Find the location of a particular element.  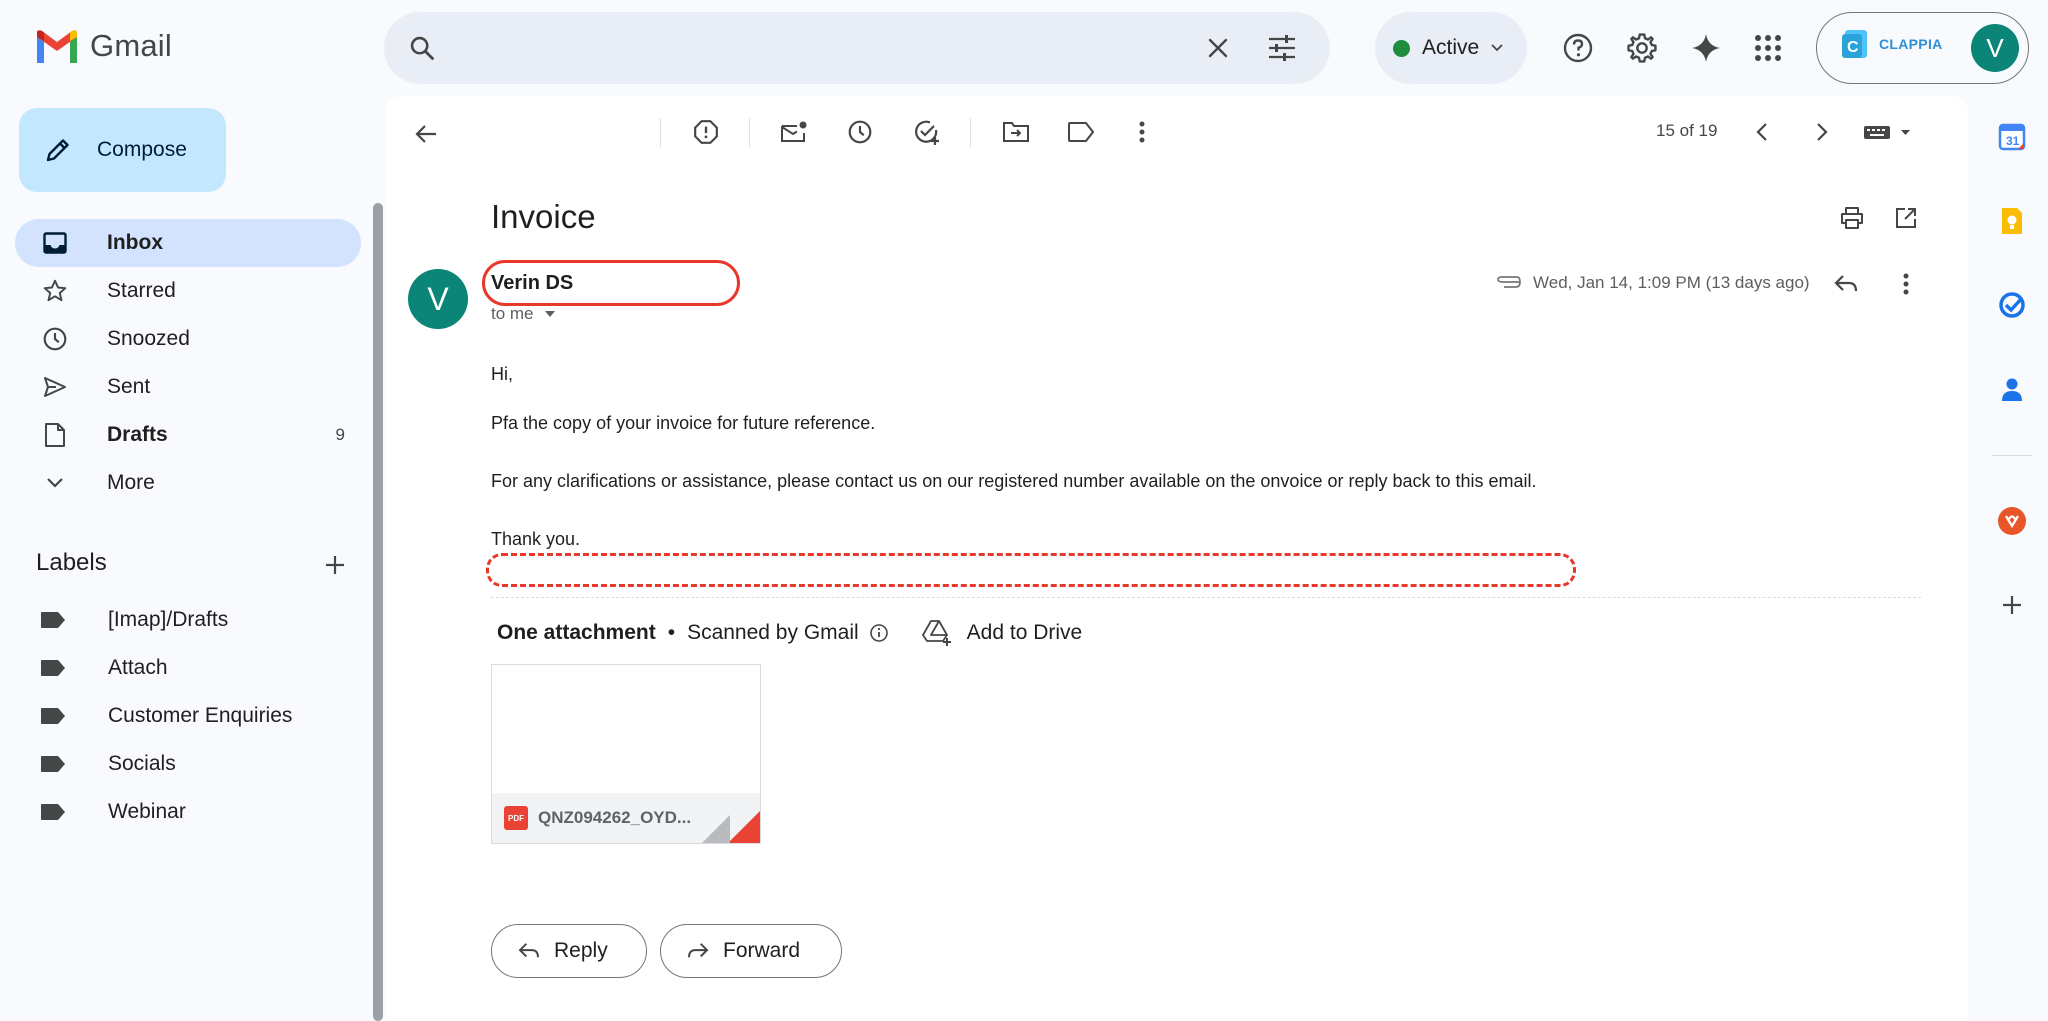

label-name: Socials is located at coordinates (142, 763).